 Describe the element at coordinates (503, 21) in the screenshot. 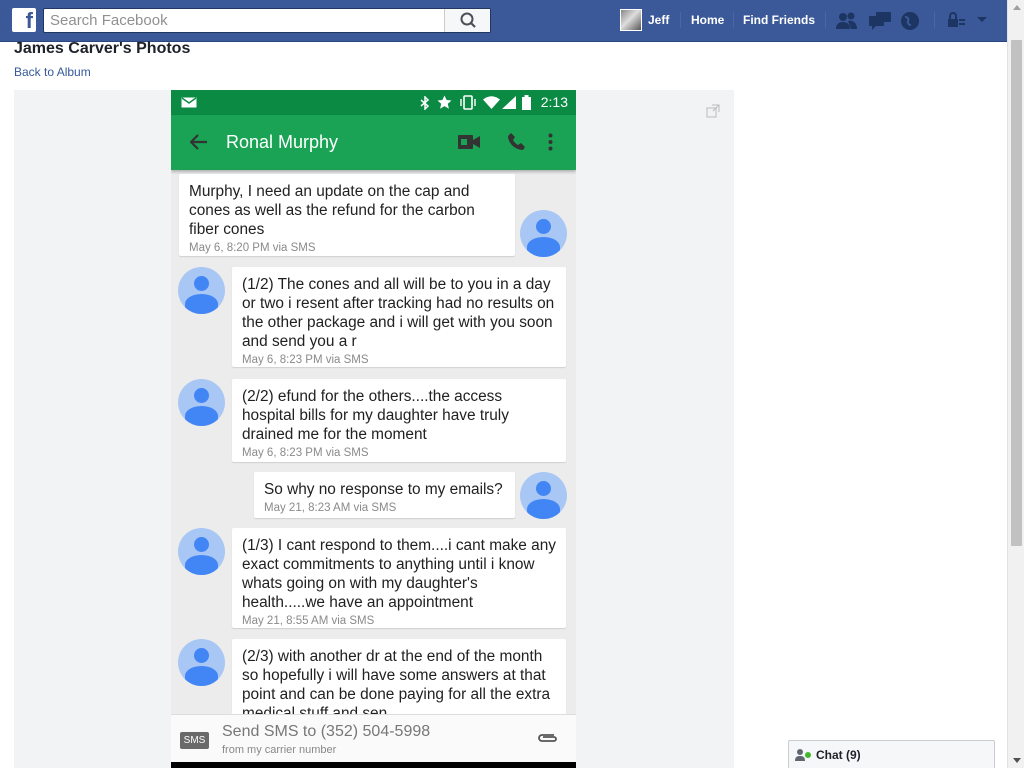

I see `facebook-topbar: f Jeff Home Find Friends` at that location.